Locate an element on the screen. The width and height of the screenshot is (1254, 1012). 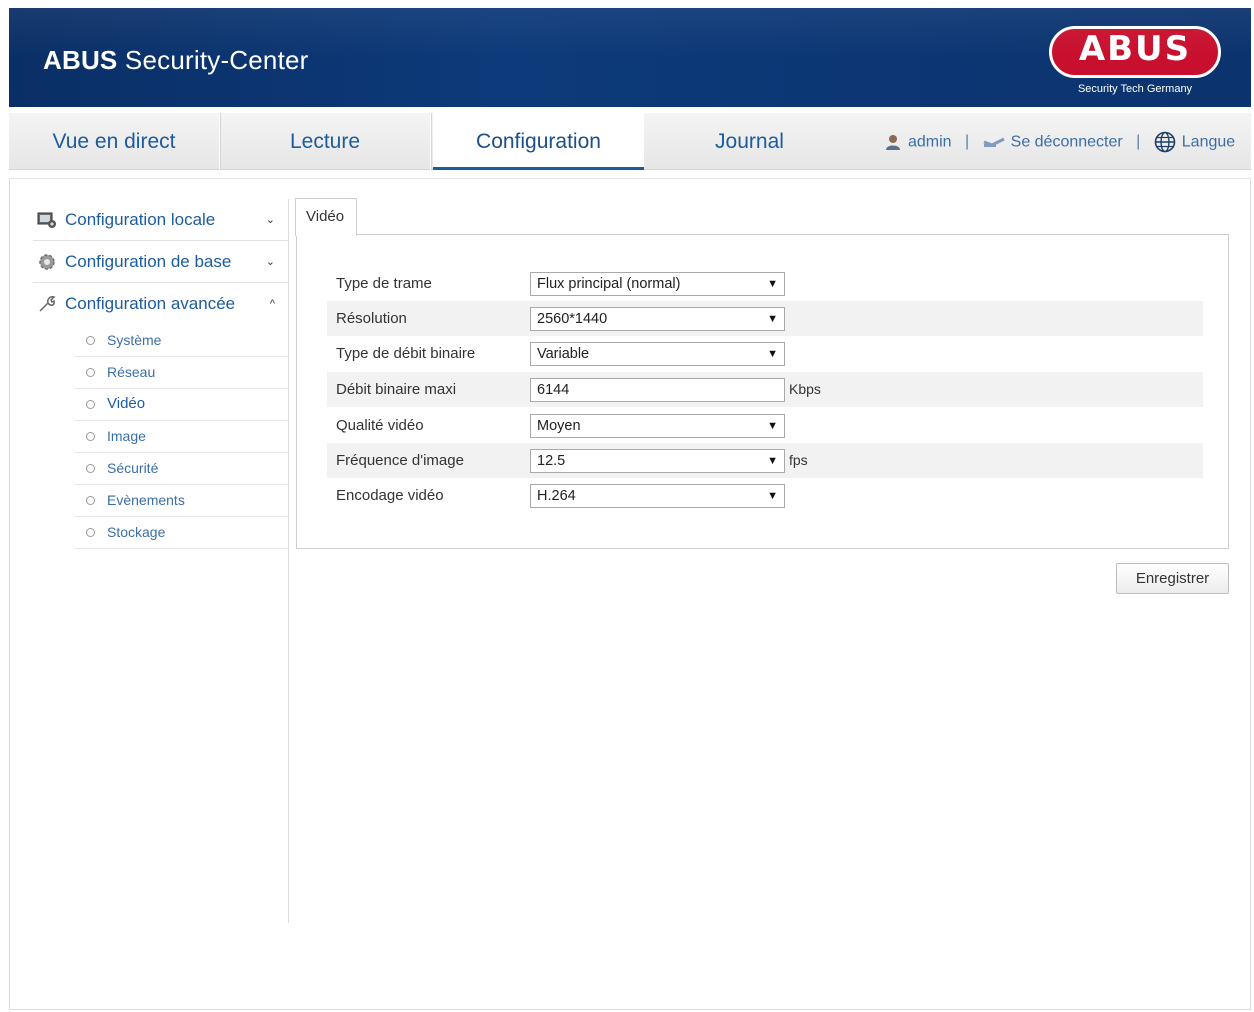
user-area: admin | Se déconnecter | Langue is located at coordinates (1059, 141).